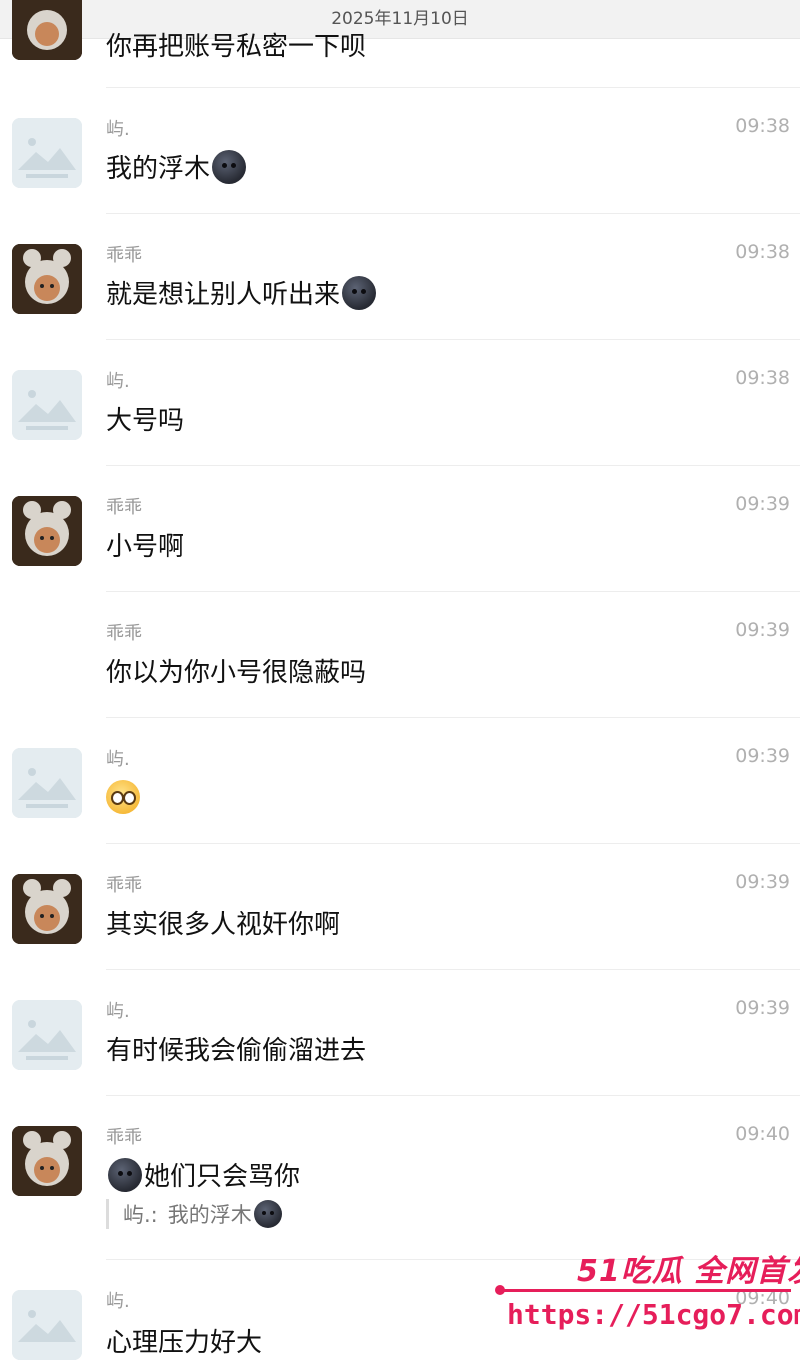  Describe the element at coordinates (762, 1134) in the screenshot. I see `message-time: 09:40` at that location.